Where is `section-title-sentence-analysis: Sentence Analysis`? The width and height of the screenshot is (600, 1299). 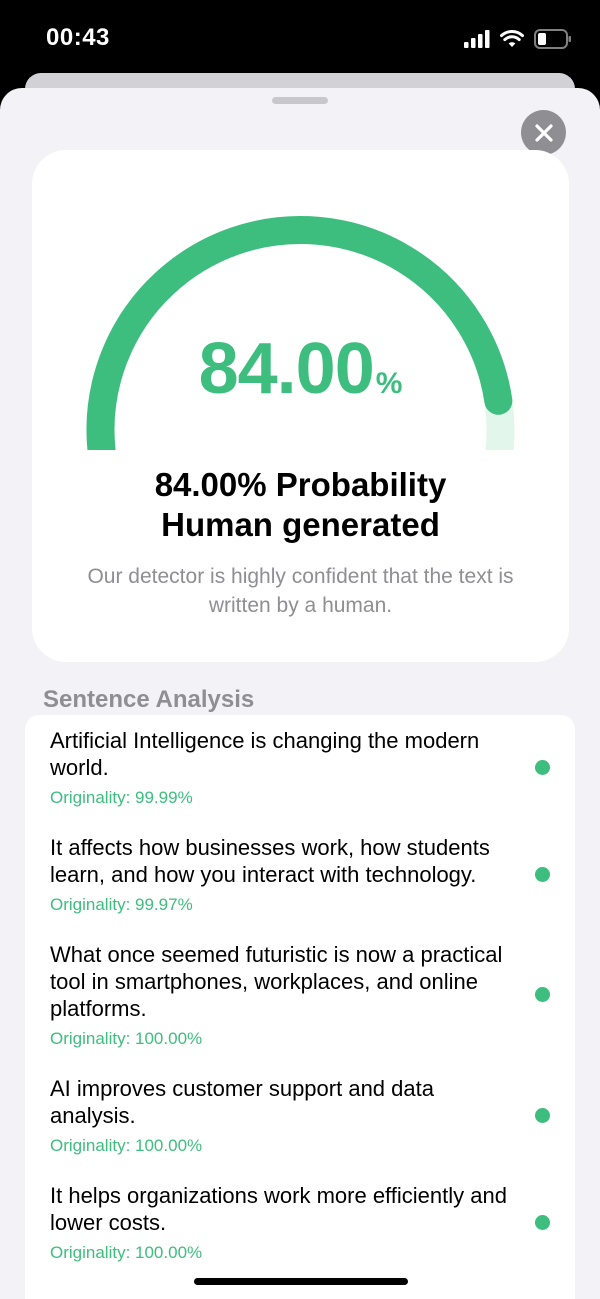
section-title-sentence-analysis: Sentence Analysis is located at coordinates (149, 699).